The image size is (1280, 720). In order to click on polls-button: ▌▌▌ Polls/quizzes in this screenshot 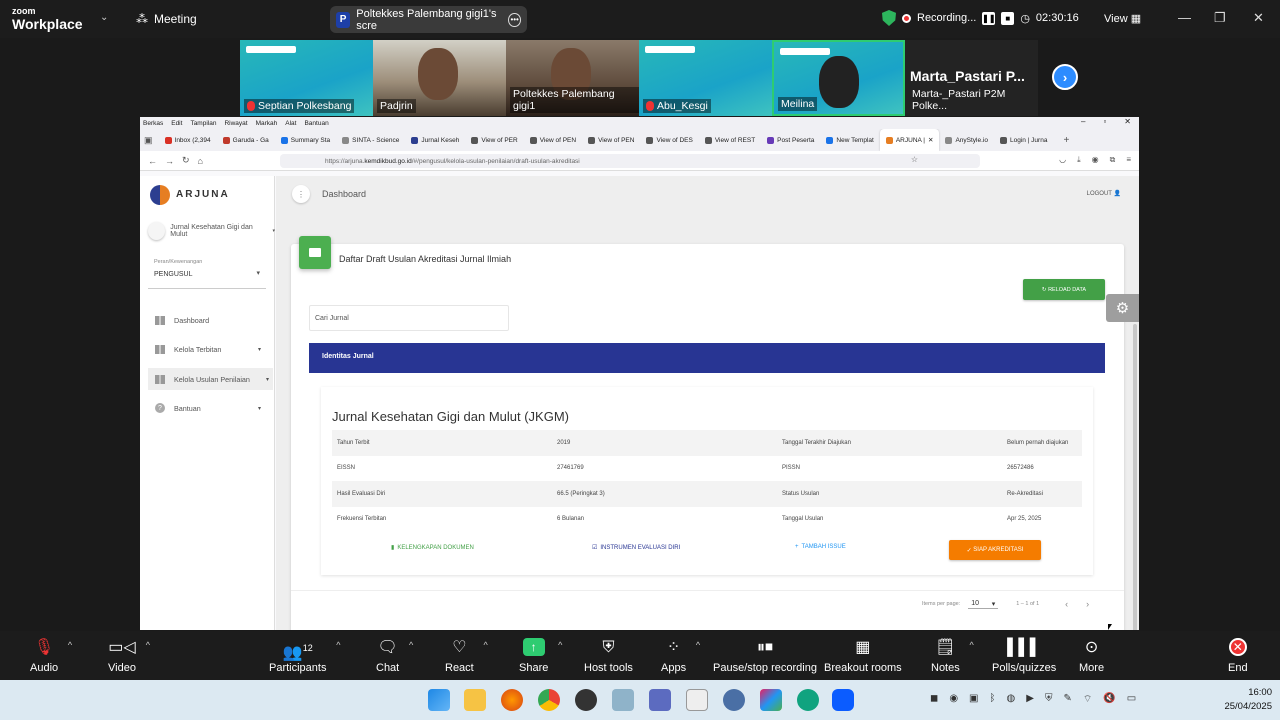, I will do `click(1024, 656)`.